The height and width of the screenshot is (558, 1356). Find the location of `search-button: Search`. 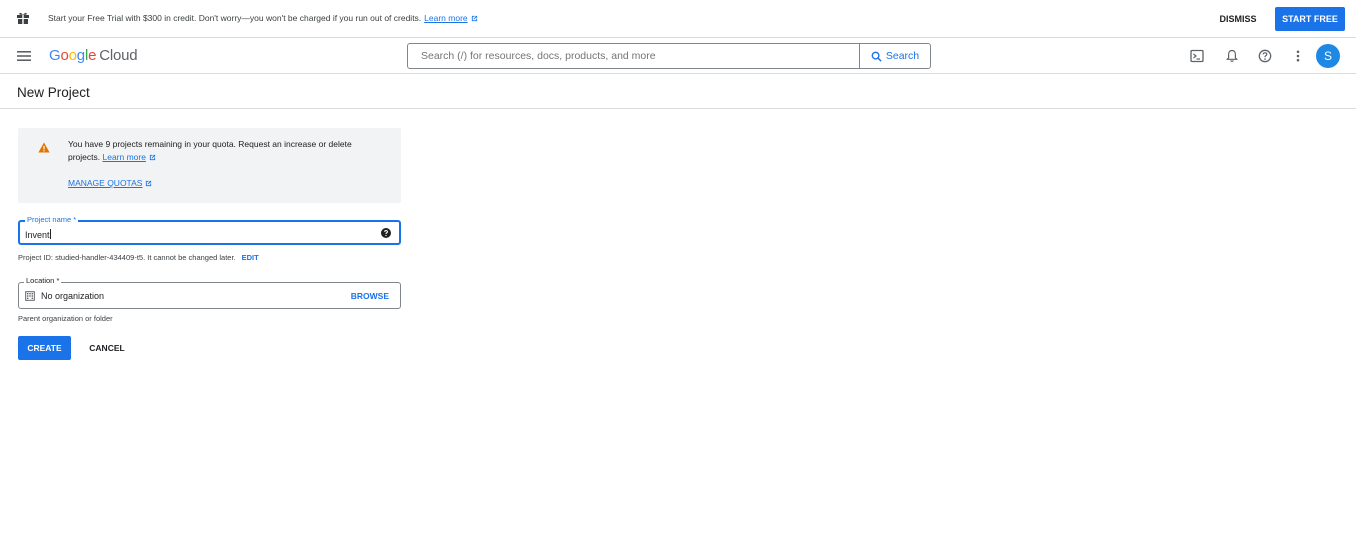

search-button: Search is located at coordinates (894, 56).